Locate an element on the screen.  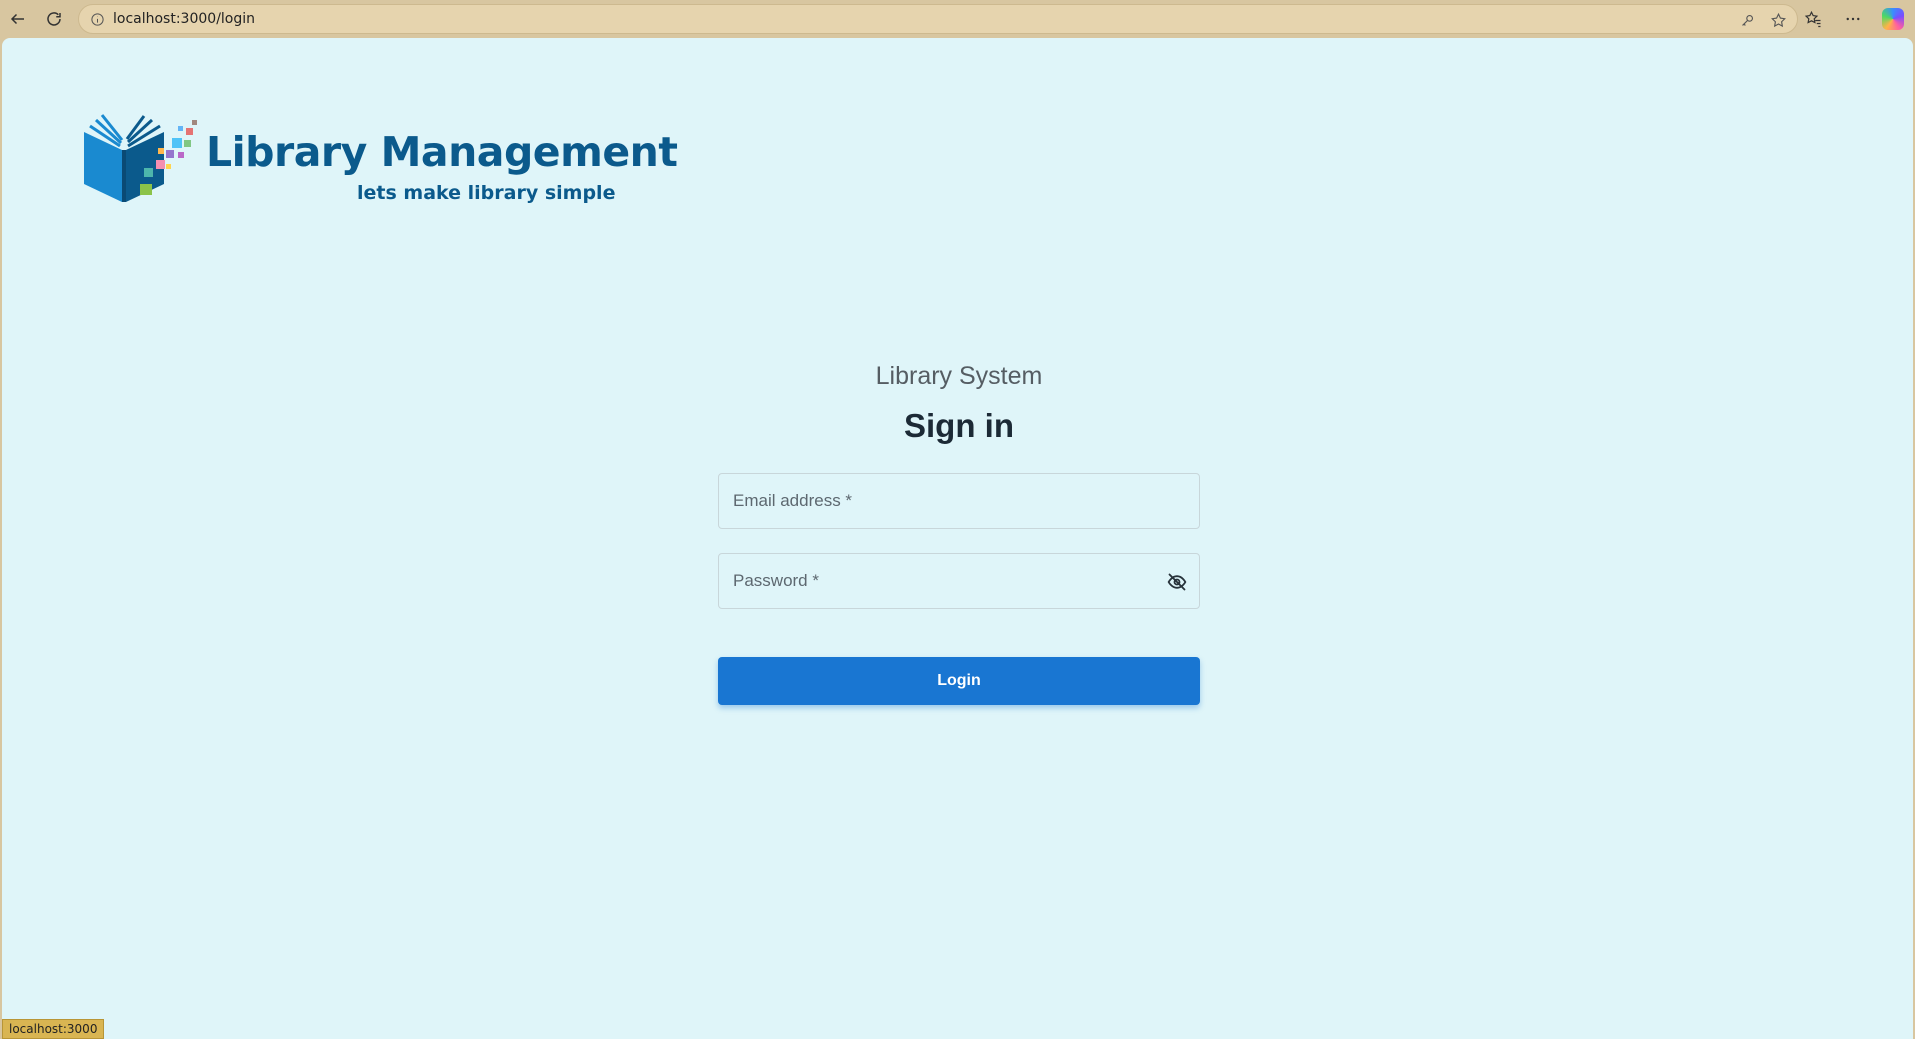
address-bar: localhost:3000/login is located at coordinates (938, 19).